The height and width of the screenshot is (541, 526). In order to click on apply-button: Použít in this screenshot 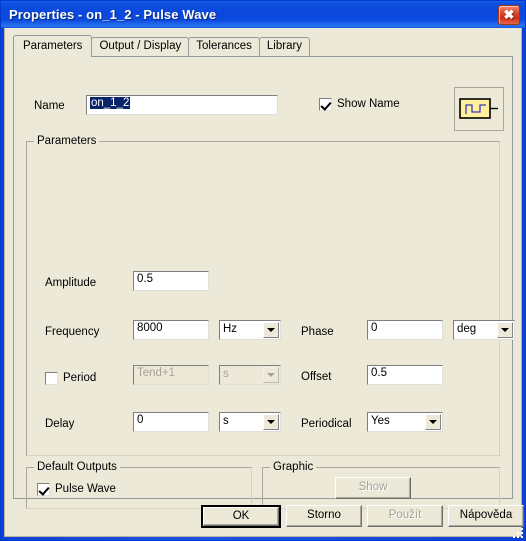, I will do `click(405, 516)`.